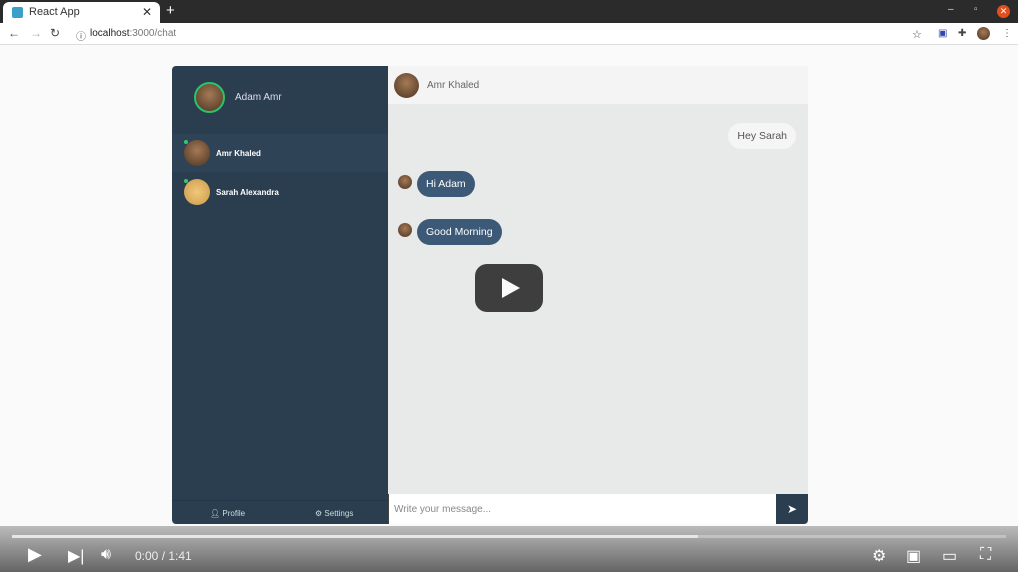 Image resolution: width=1018 pixels, height=572 pixels. Describe the element at coordinates (55, 33) in the screenshot. I see `reload-icon: ↻` at that location.